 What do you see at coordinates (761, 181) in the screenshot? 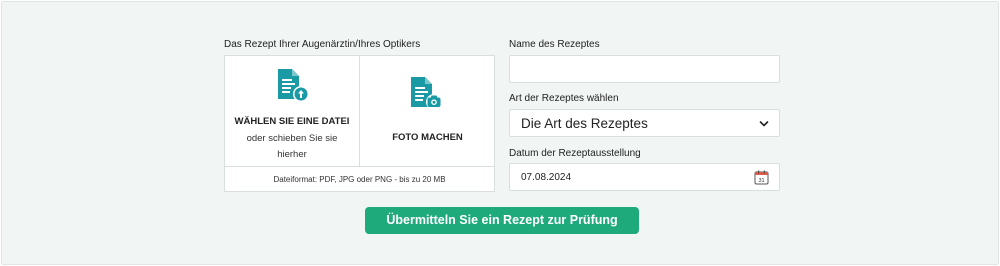
I see `calendar-day: 31` at bounding box center [761, 181].